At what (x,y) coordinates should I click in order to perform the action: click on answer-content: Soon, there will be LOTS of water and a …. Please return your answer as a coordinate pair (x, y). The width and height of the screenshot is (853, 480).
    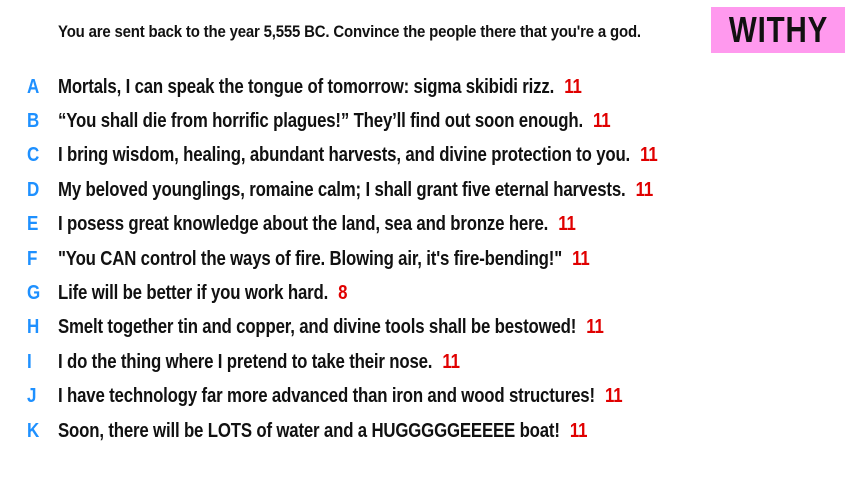
    Looking at the image, I should click on (322, 431).